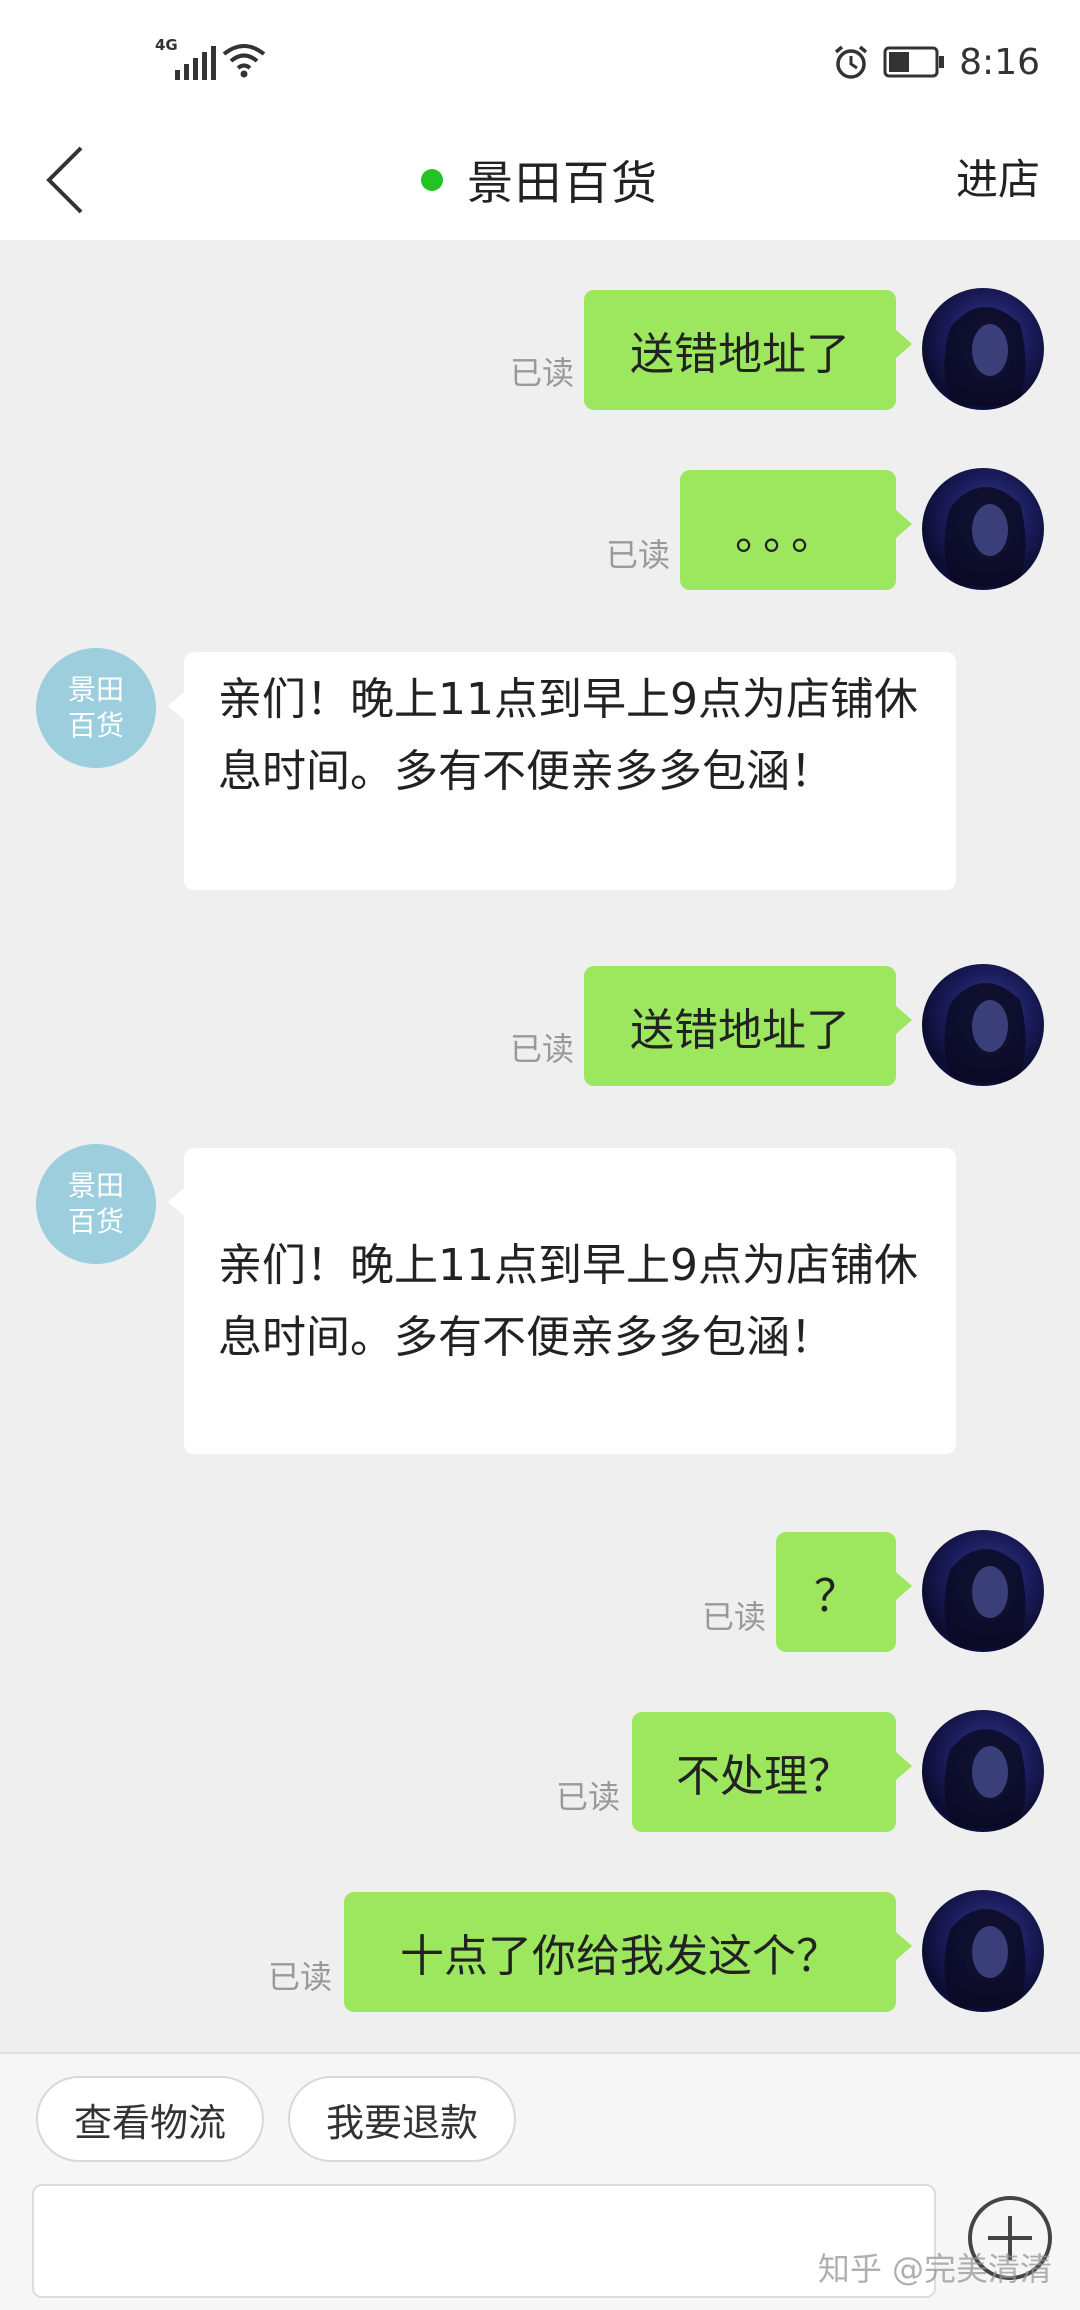  What do you see at coordinates (195, 63) in the screenshot?
I see `signal-icon` at bounding box center [195, 63].